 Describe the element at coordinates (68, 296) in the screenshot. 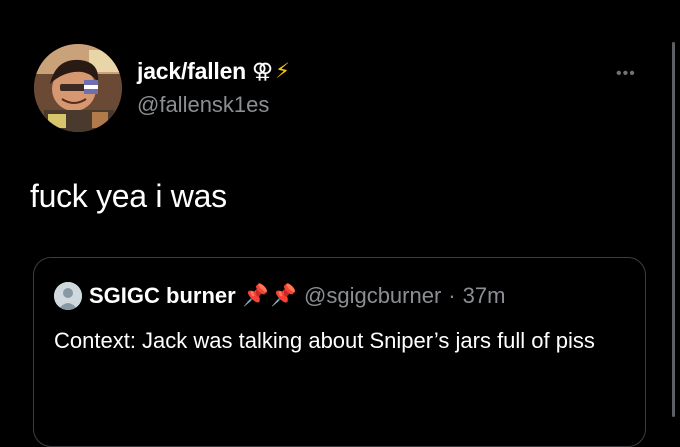

I see `default-avatar-icon` at that location.